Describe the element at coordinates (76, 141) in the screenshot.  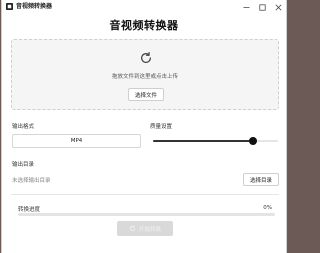
I see `format-select: MP4` at that location.